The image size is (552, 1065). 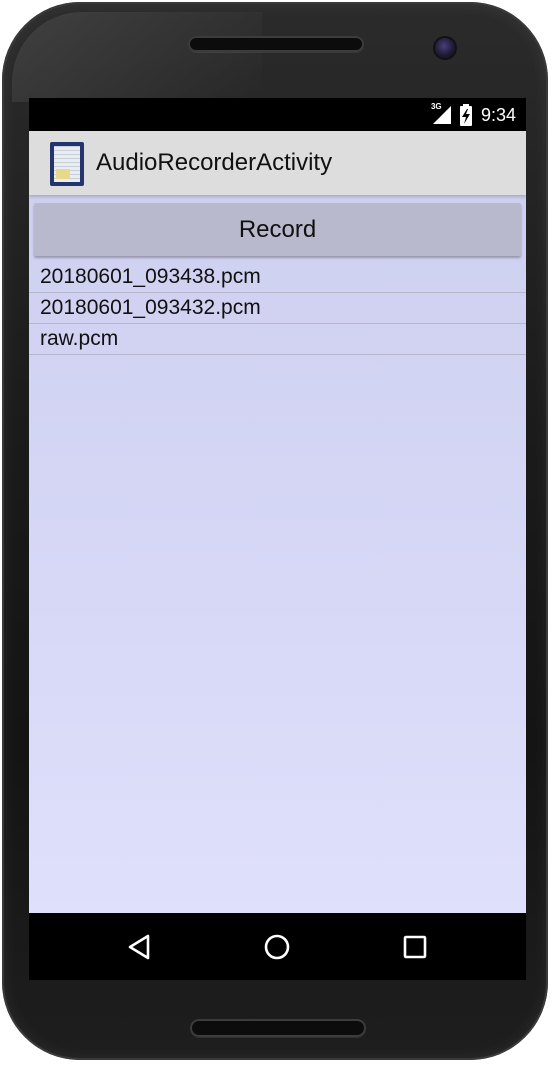 I want to click on action-bar: AudioRecorderActivity, so click(x=277, y=163).